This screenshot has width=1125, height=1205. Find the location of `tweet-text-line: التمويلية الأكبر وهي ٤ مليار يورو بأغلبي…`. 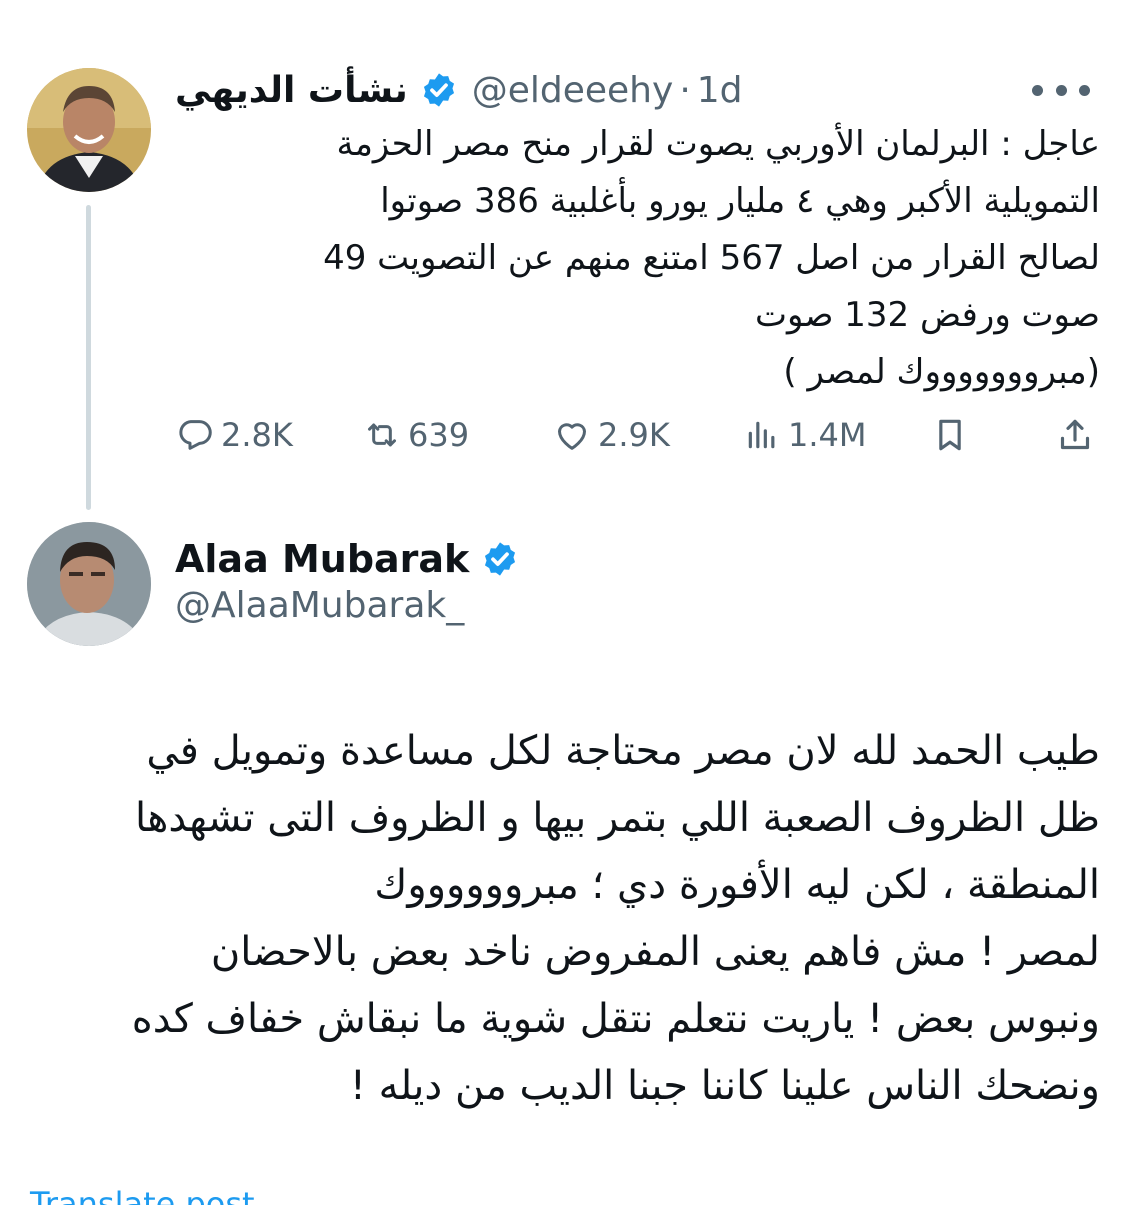

tweet-text-line: التمويلية الأكبر وهي ٤ مليار يورو بأغلبي… is located at coordinates (740, 201).